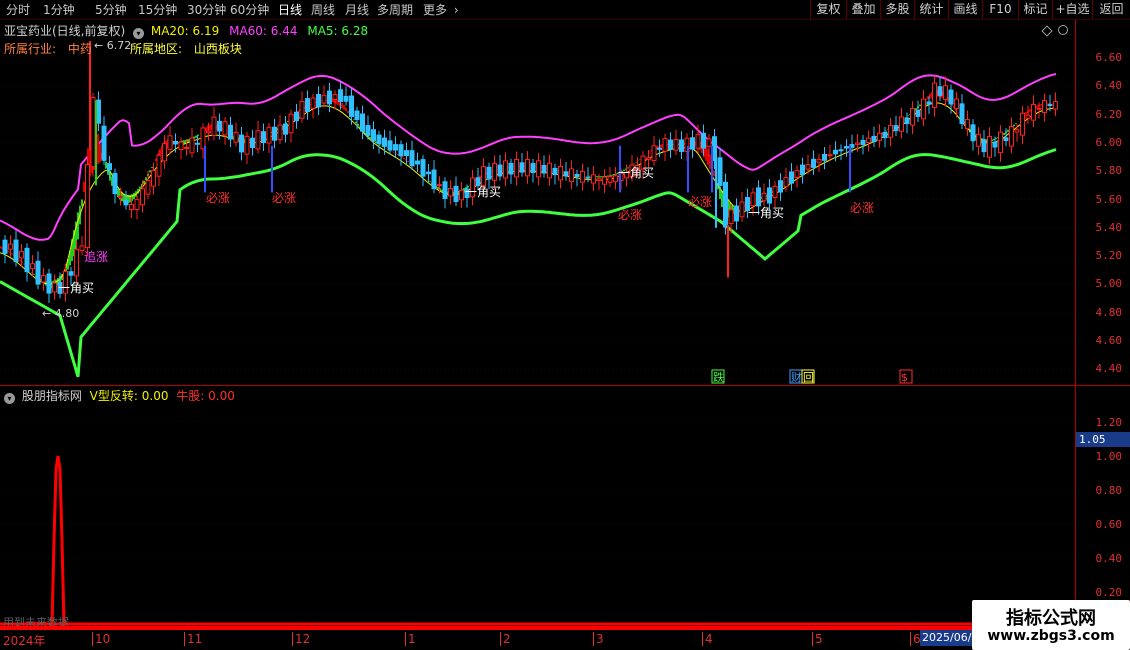 The image size is (1130, 650). I want to click on event-badge: 跌, so click(718, 377).